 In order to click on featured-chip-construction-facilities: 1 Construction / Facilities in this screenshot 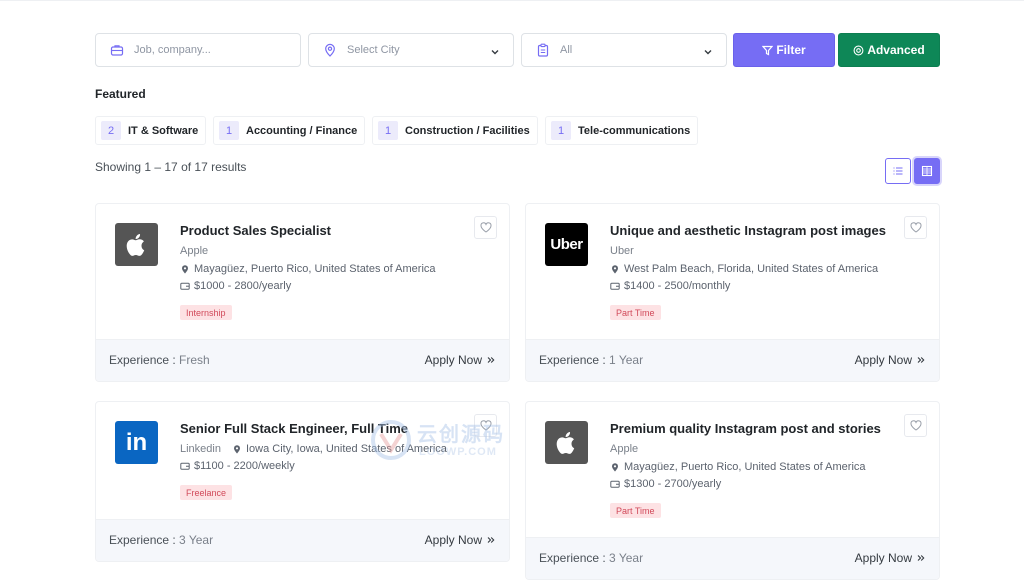, I will do `click(455, 130)`.